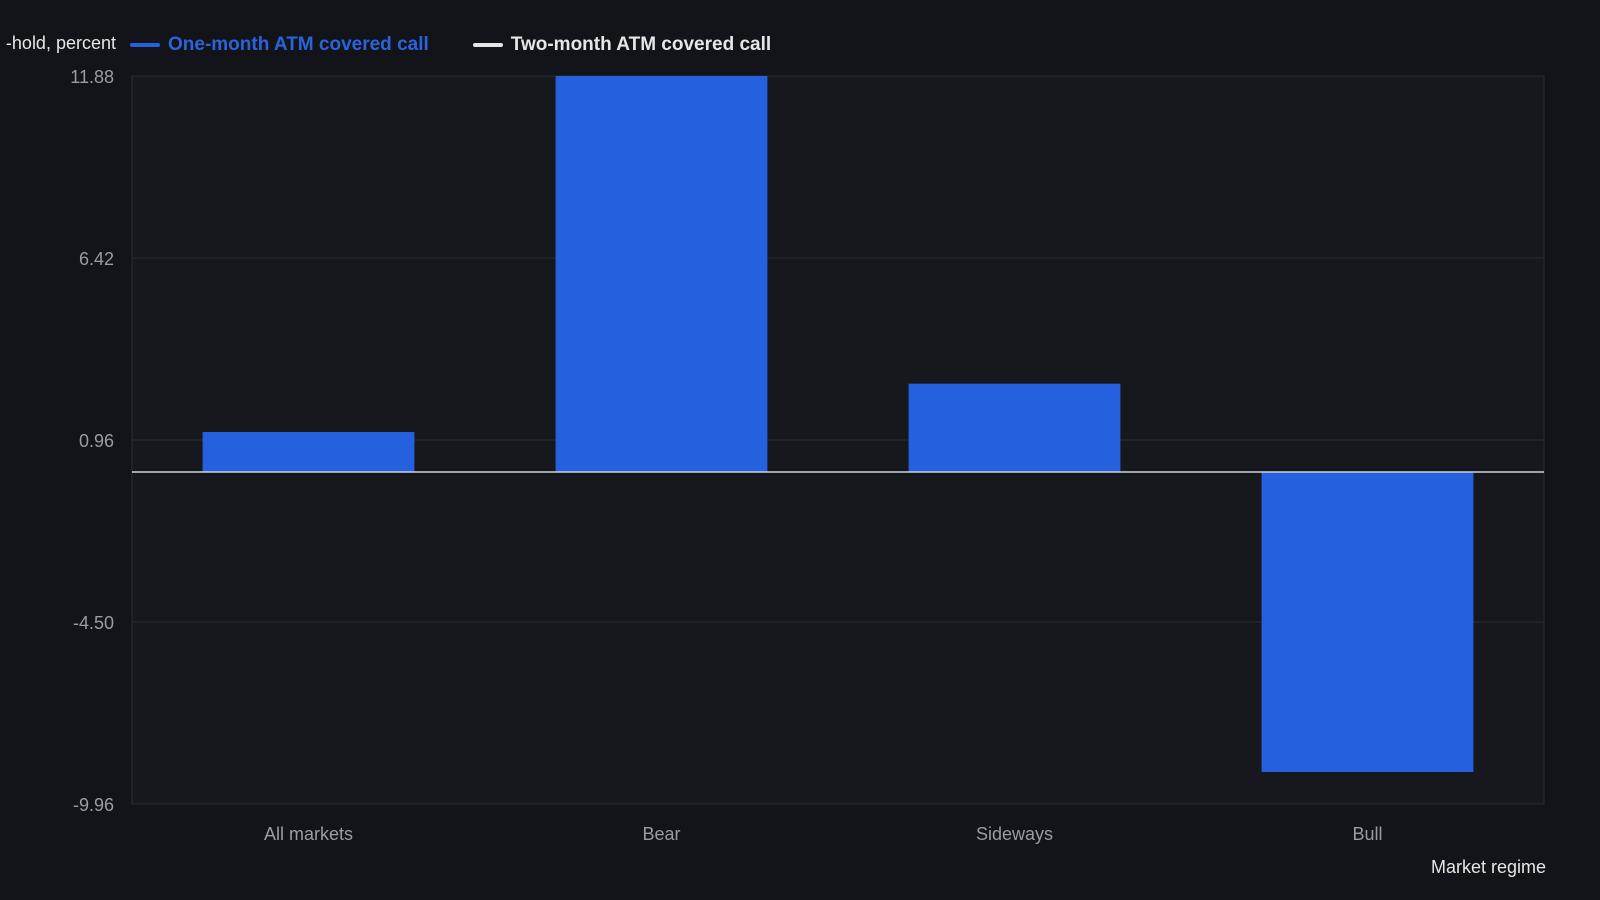 The image size is (1600, 900). Describe the element at coordinates (96, 259) in the screenshot. I see `y-tick-label: 6.42` at that location.